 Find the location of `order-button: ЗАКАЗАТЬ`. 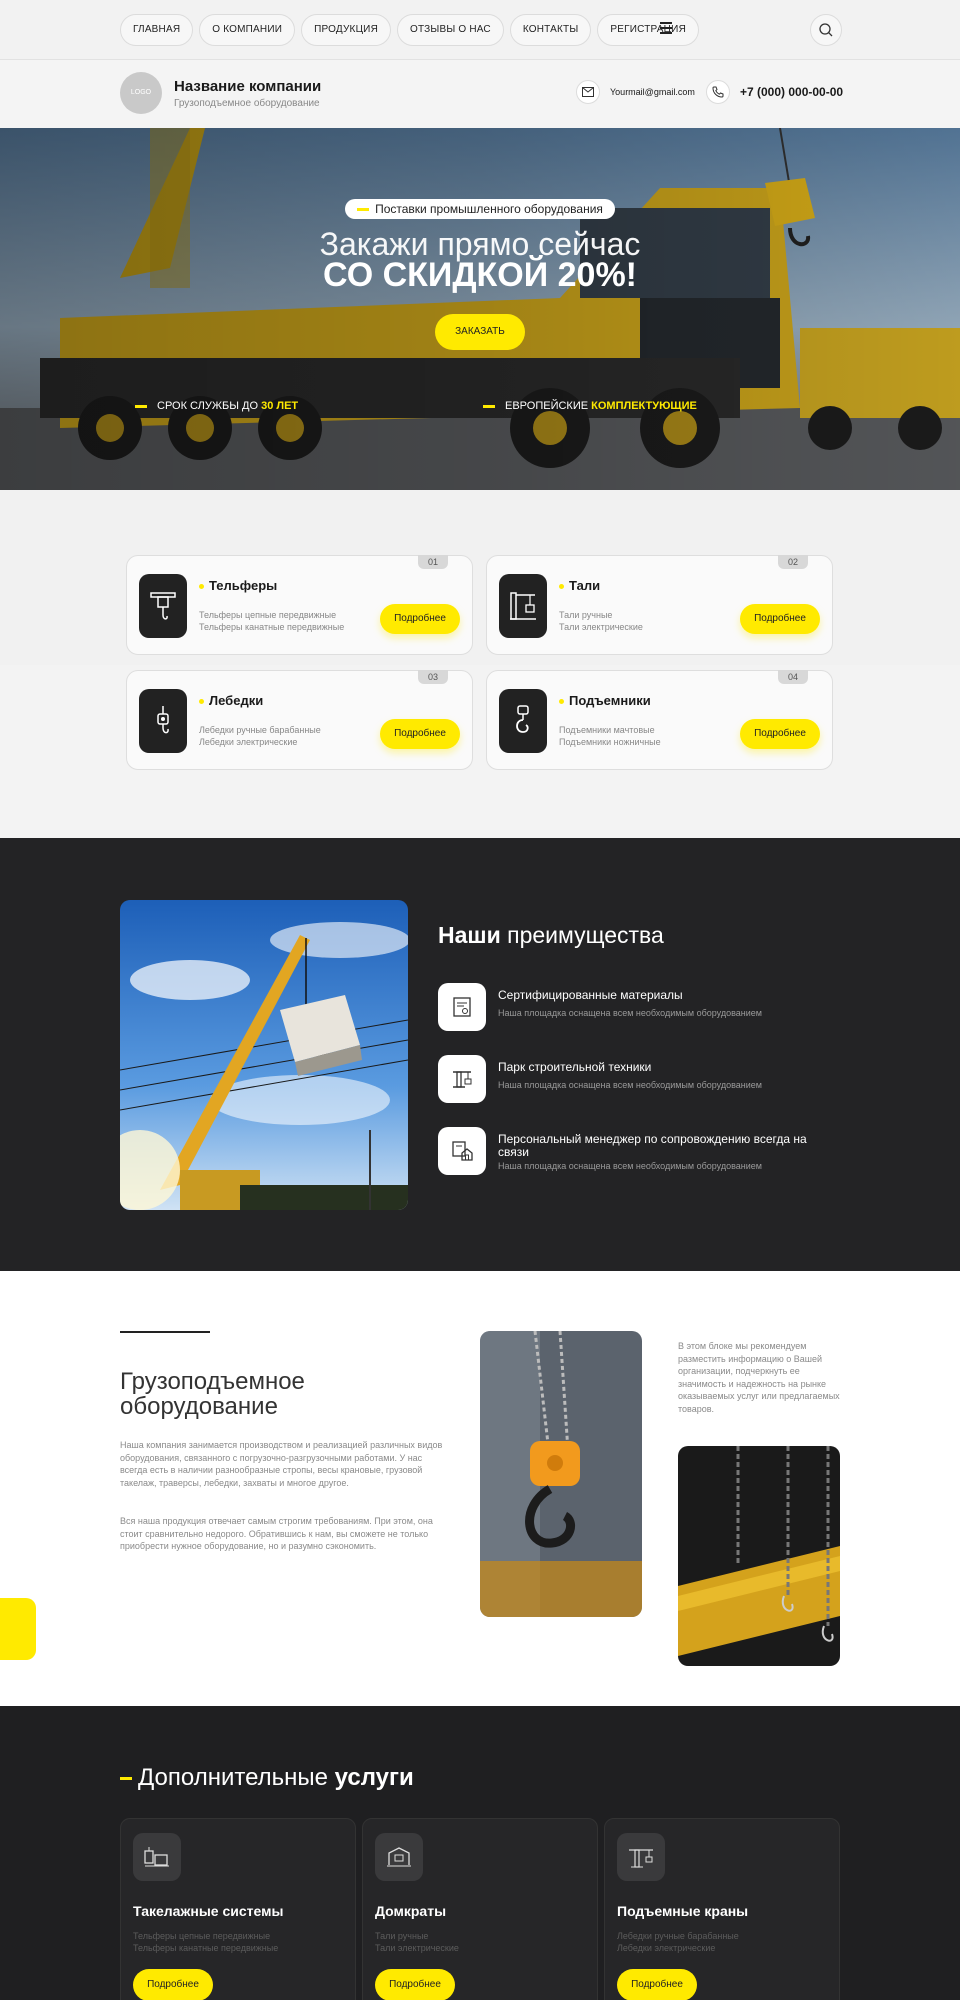

order-button: ЗАКАЗАТЬ is located at coordinates (480, 332).